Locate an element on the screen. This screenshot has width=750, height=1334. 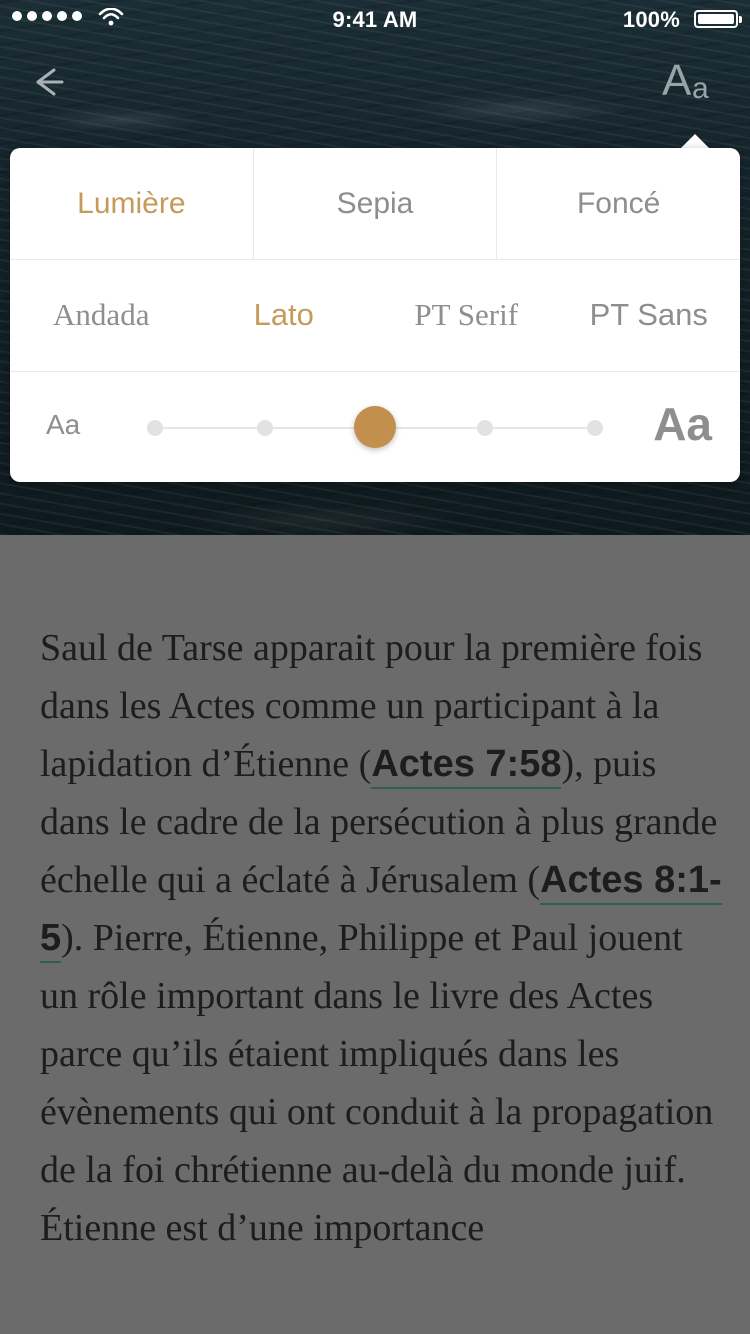
font-size-row: Aa Aa is located at coordinates (375, 426).